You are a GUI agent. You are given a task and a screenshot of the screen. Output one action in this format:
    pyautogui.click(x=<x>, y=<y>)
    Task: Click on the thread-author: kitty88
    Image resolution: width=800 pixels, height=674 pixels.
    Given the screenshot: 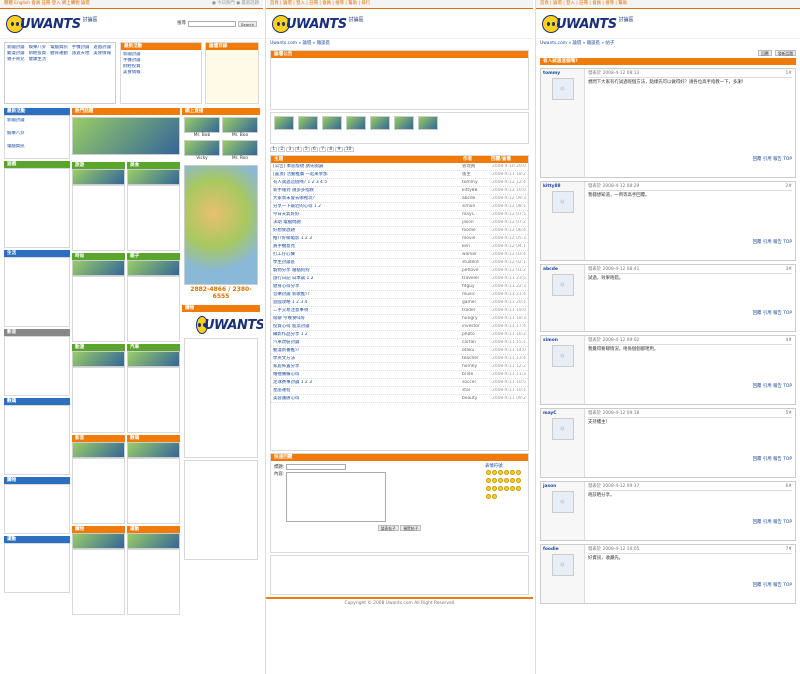 What is the action you would take?
    pyautogui.click(x=476, y=190)
    